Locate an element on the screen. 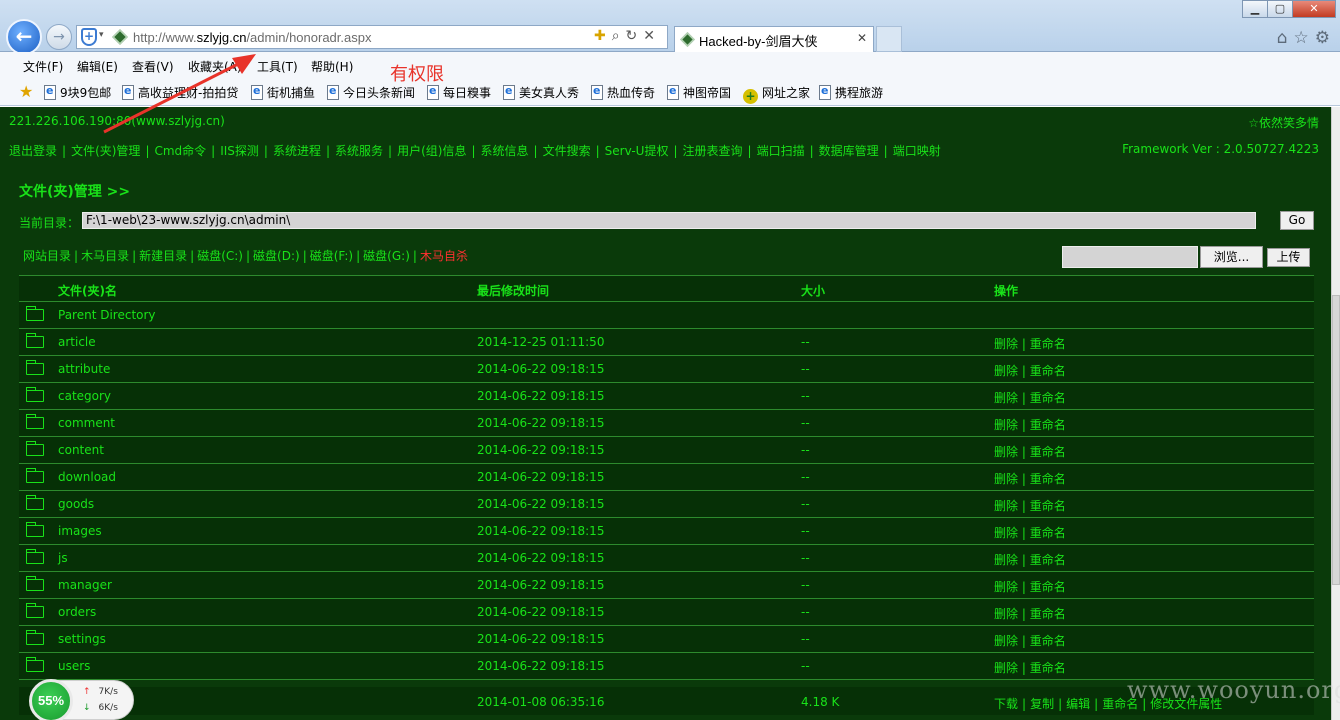 Image resolution: width=1340 pixels, height=720 pixels. link-drive-d: 磁盘(D:) is located at coordinates (276, 256).